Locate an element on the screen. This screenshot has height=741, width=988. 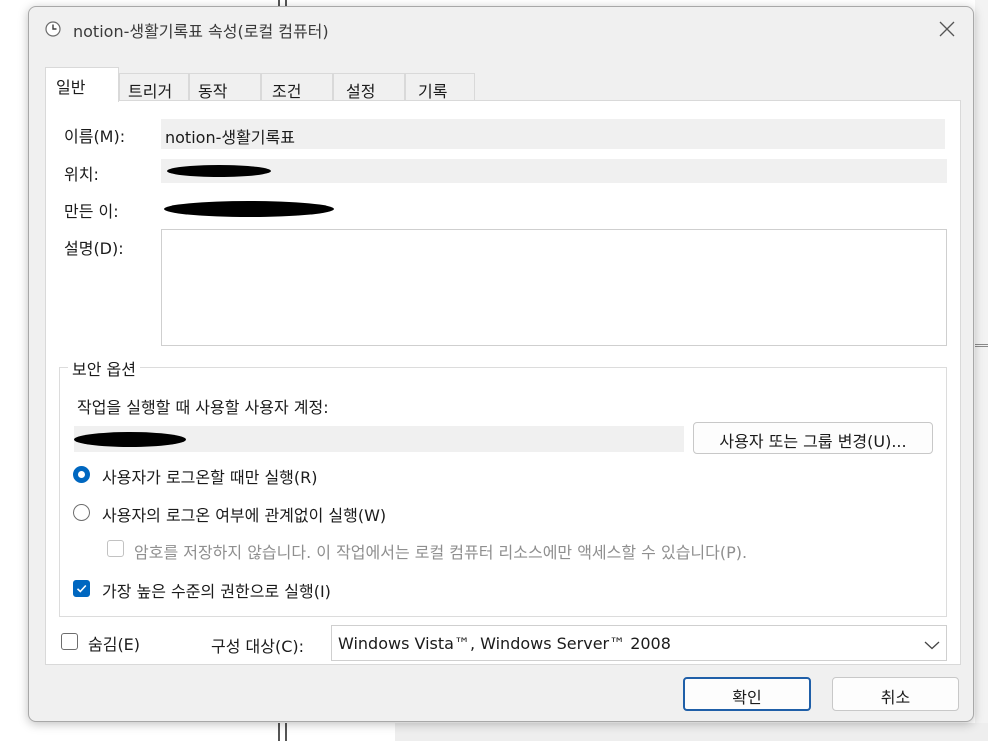
title-bar: notion-생활기록표 속성(로컬 컴퓨터) is located at coordinates (501, 29).